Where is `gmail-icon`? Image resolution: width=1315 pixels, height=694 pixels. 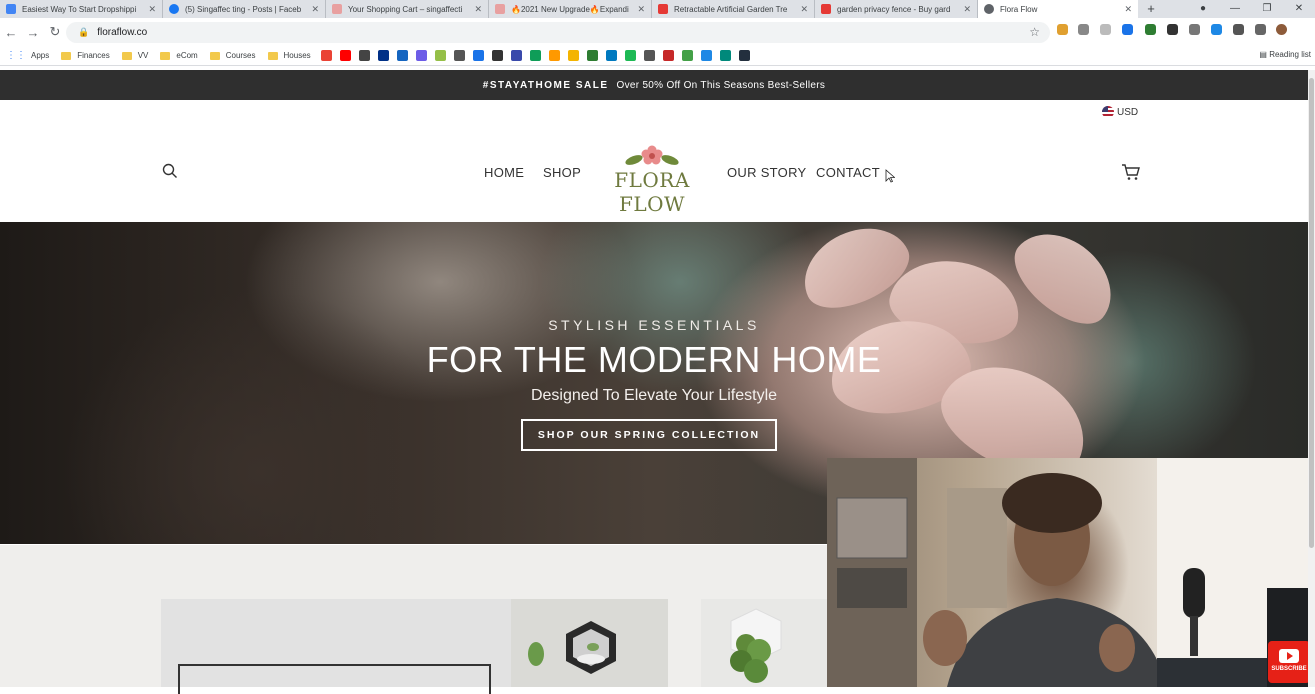 gmail-icon is located at coordinates (326, 55).